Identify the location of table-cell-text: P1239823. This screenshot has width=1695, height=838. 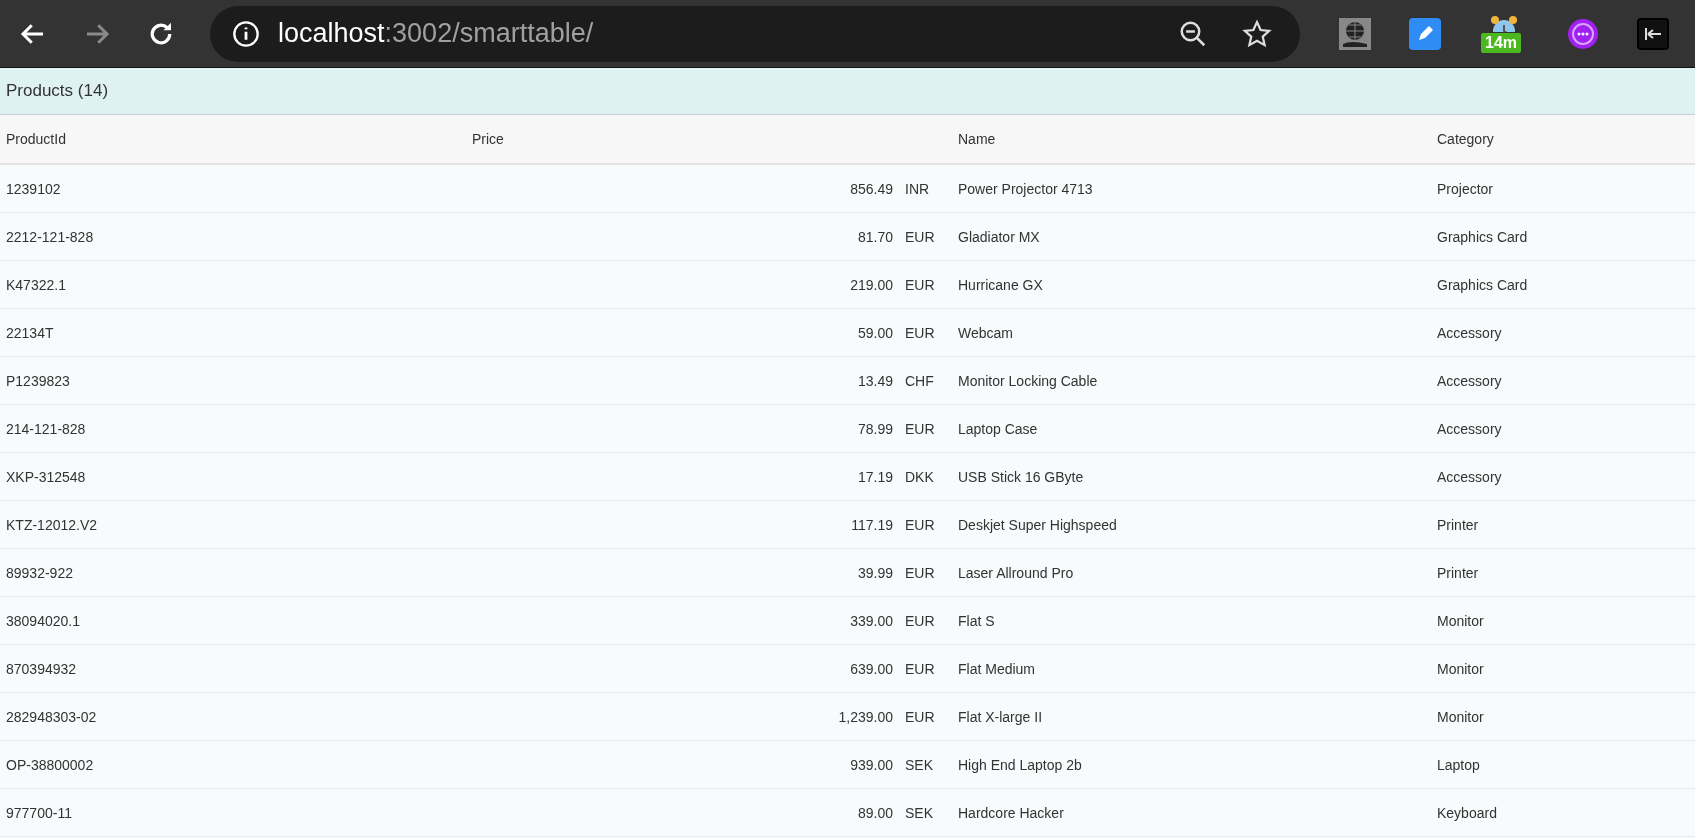
(38, 380).